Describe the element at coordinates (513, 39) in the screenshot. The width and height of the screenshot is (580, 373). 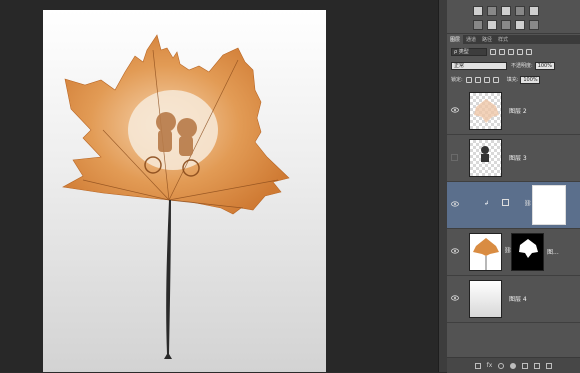
I see `layers-tabs: 图层 通道 路径 样式` at that location.